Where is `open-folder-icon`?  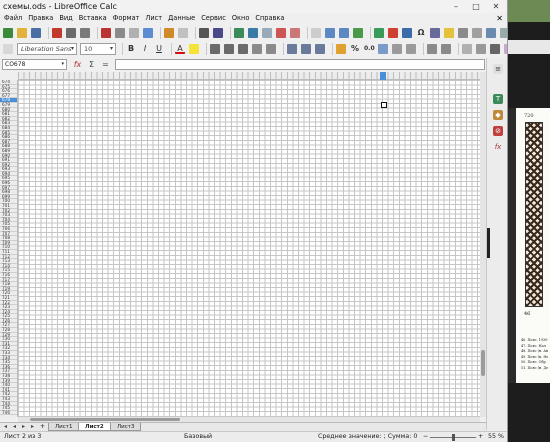
open-folder-icon is located at coordinates (22, 33).